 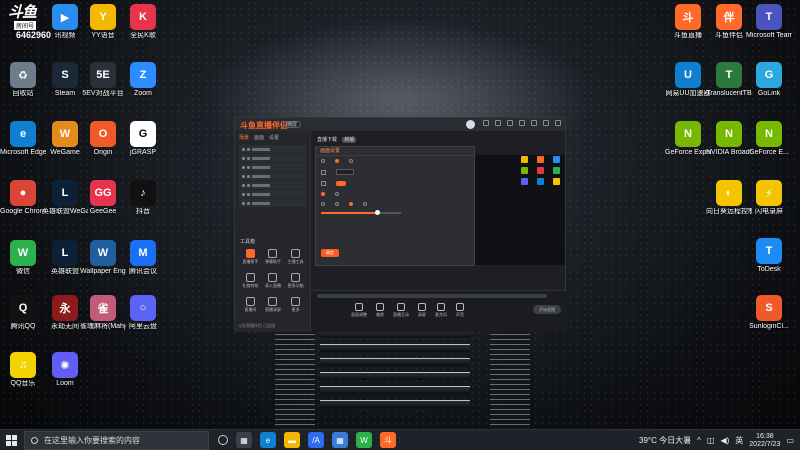 I want to click on desktop-icon: ♻ 回收站, so click(x=23, y=80).